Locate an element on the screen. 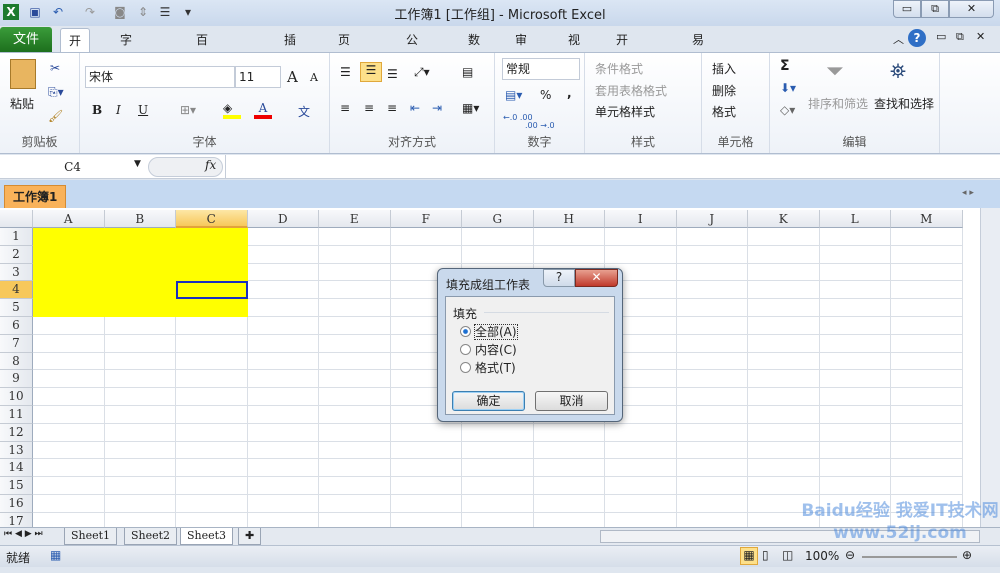 Image resolution: width=1000 pixels, height=573 pixels. row-header-7: 7 is located at coordinates (16, 343).